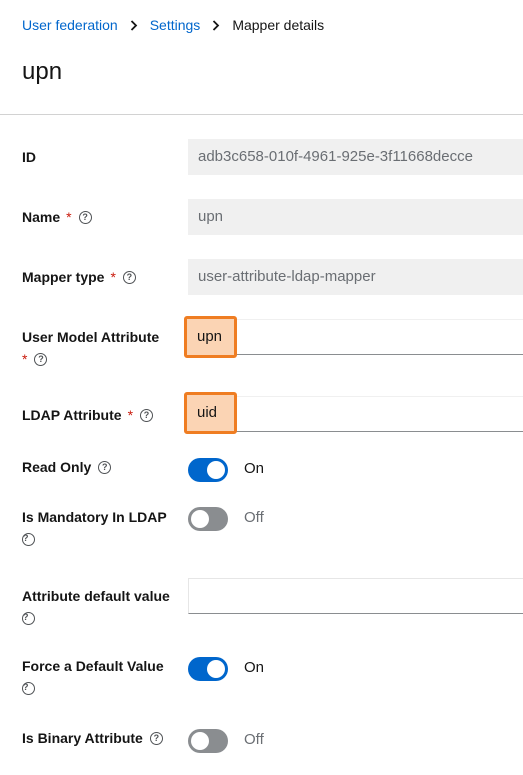 The width and height of the screenshot is (523, 775). I want to click on force-default-toggle, so click(208, 669).